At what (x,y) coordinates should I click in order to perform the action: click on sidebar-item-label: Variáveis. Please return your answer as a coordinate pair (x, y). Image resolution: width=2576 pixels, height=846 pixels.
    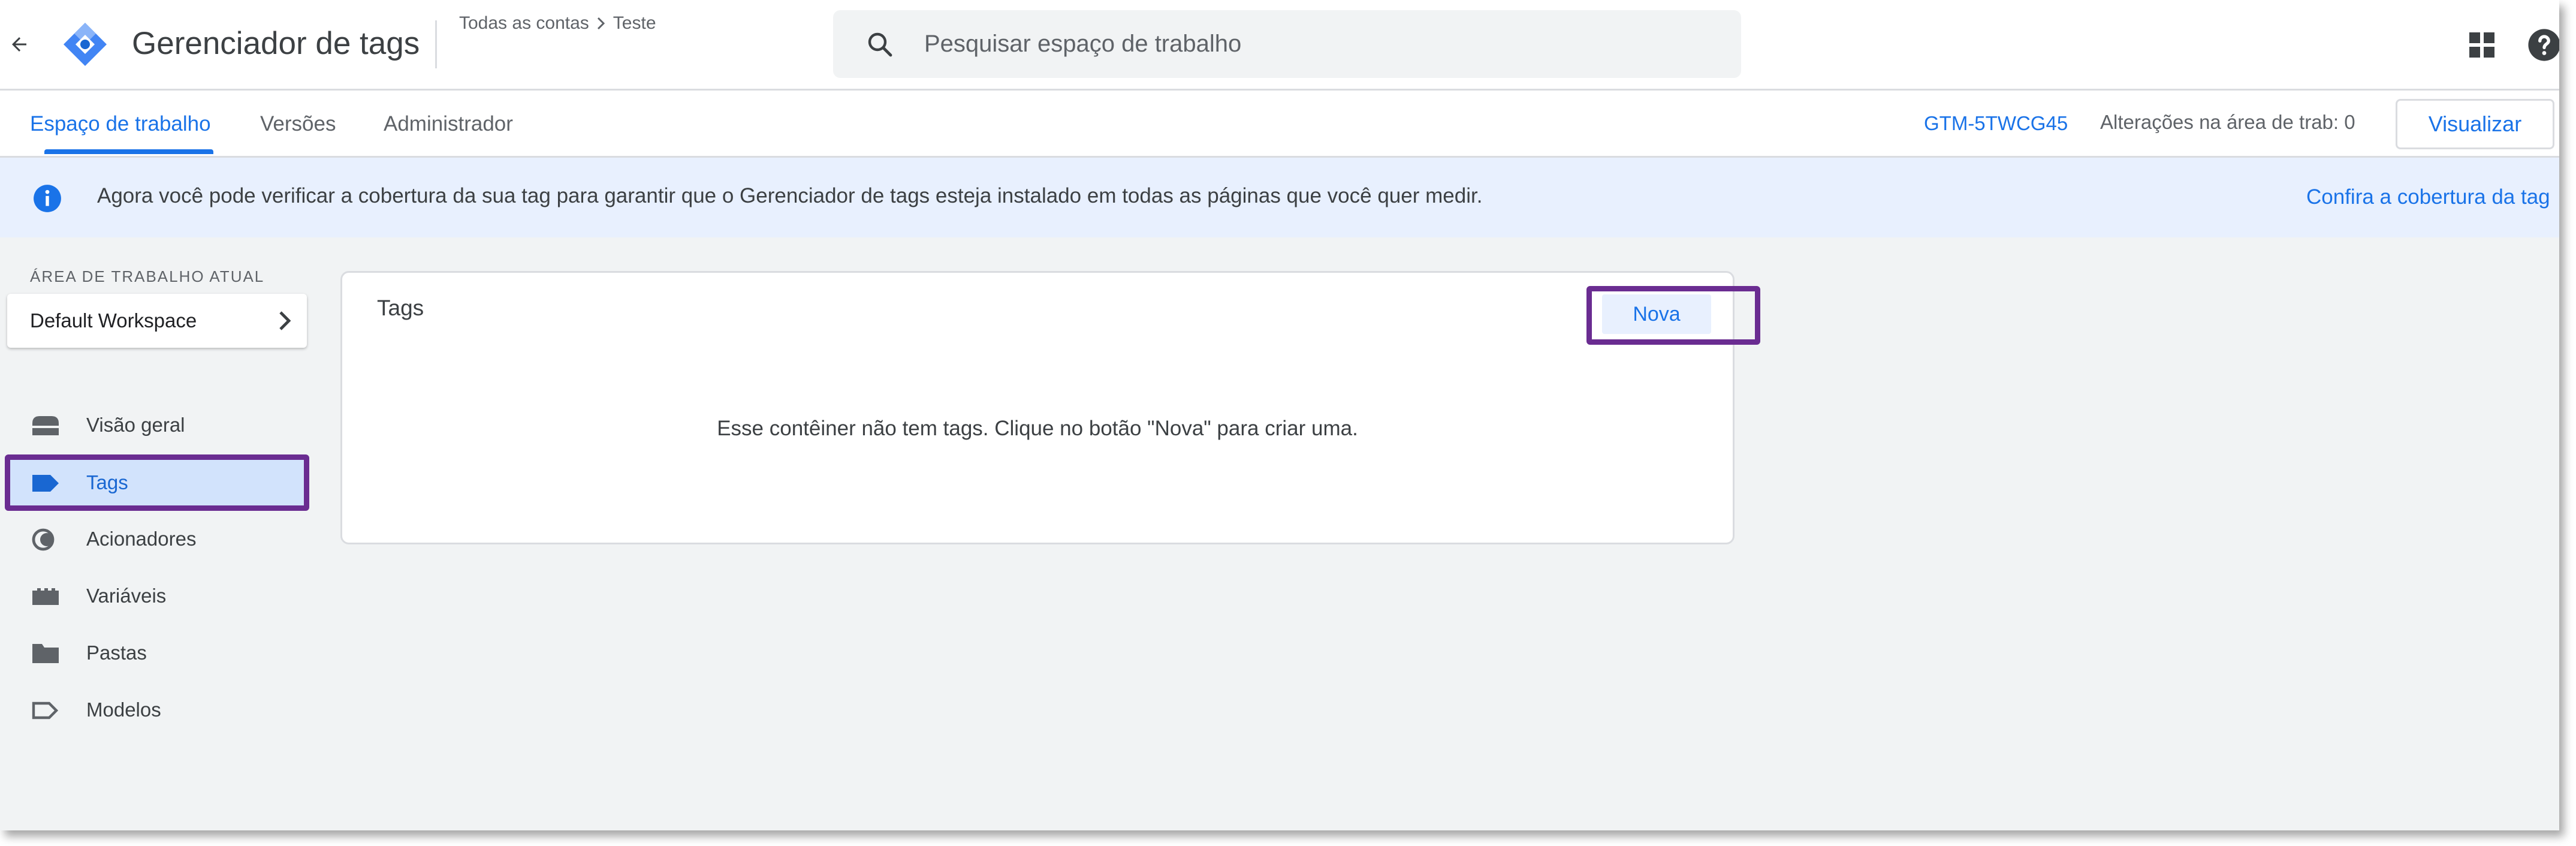
    Looking at the image, I should click on (127, 596).